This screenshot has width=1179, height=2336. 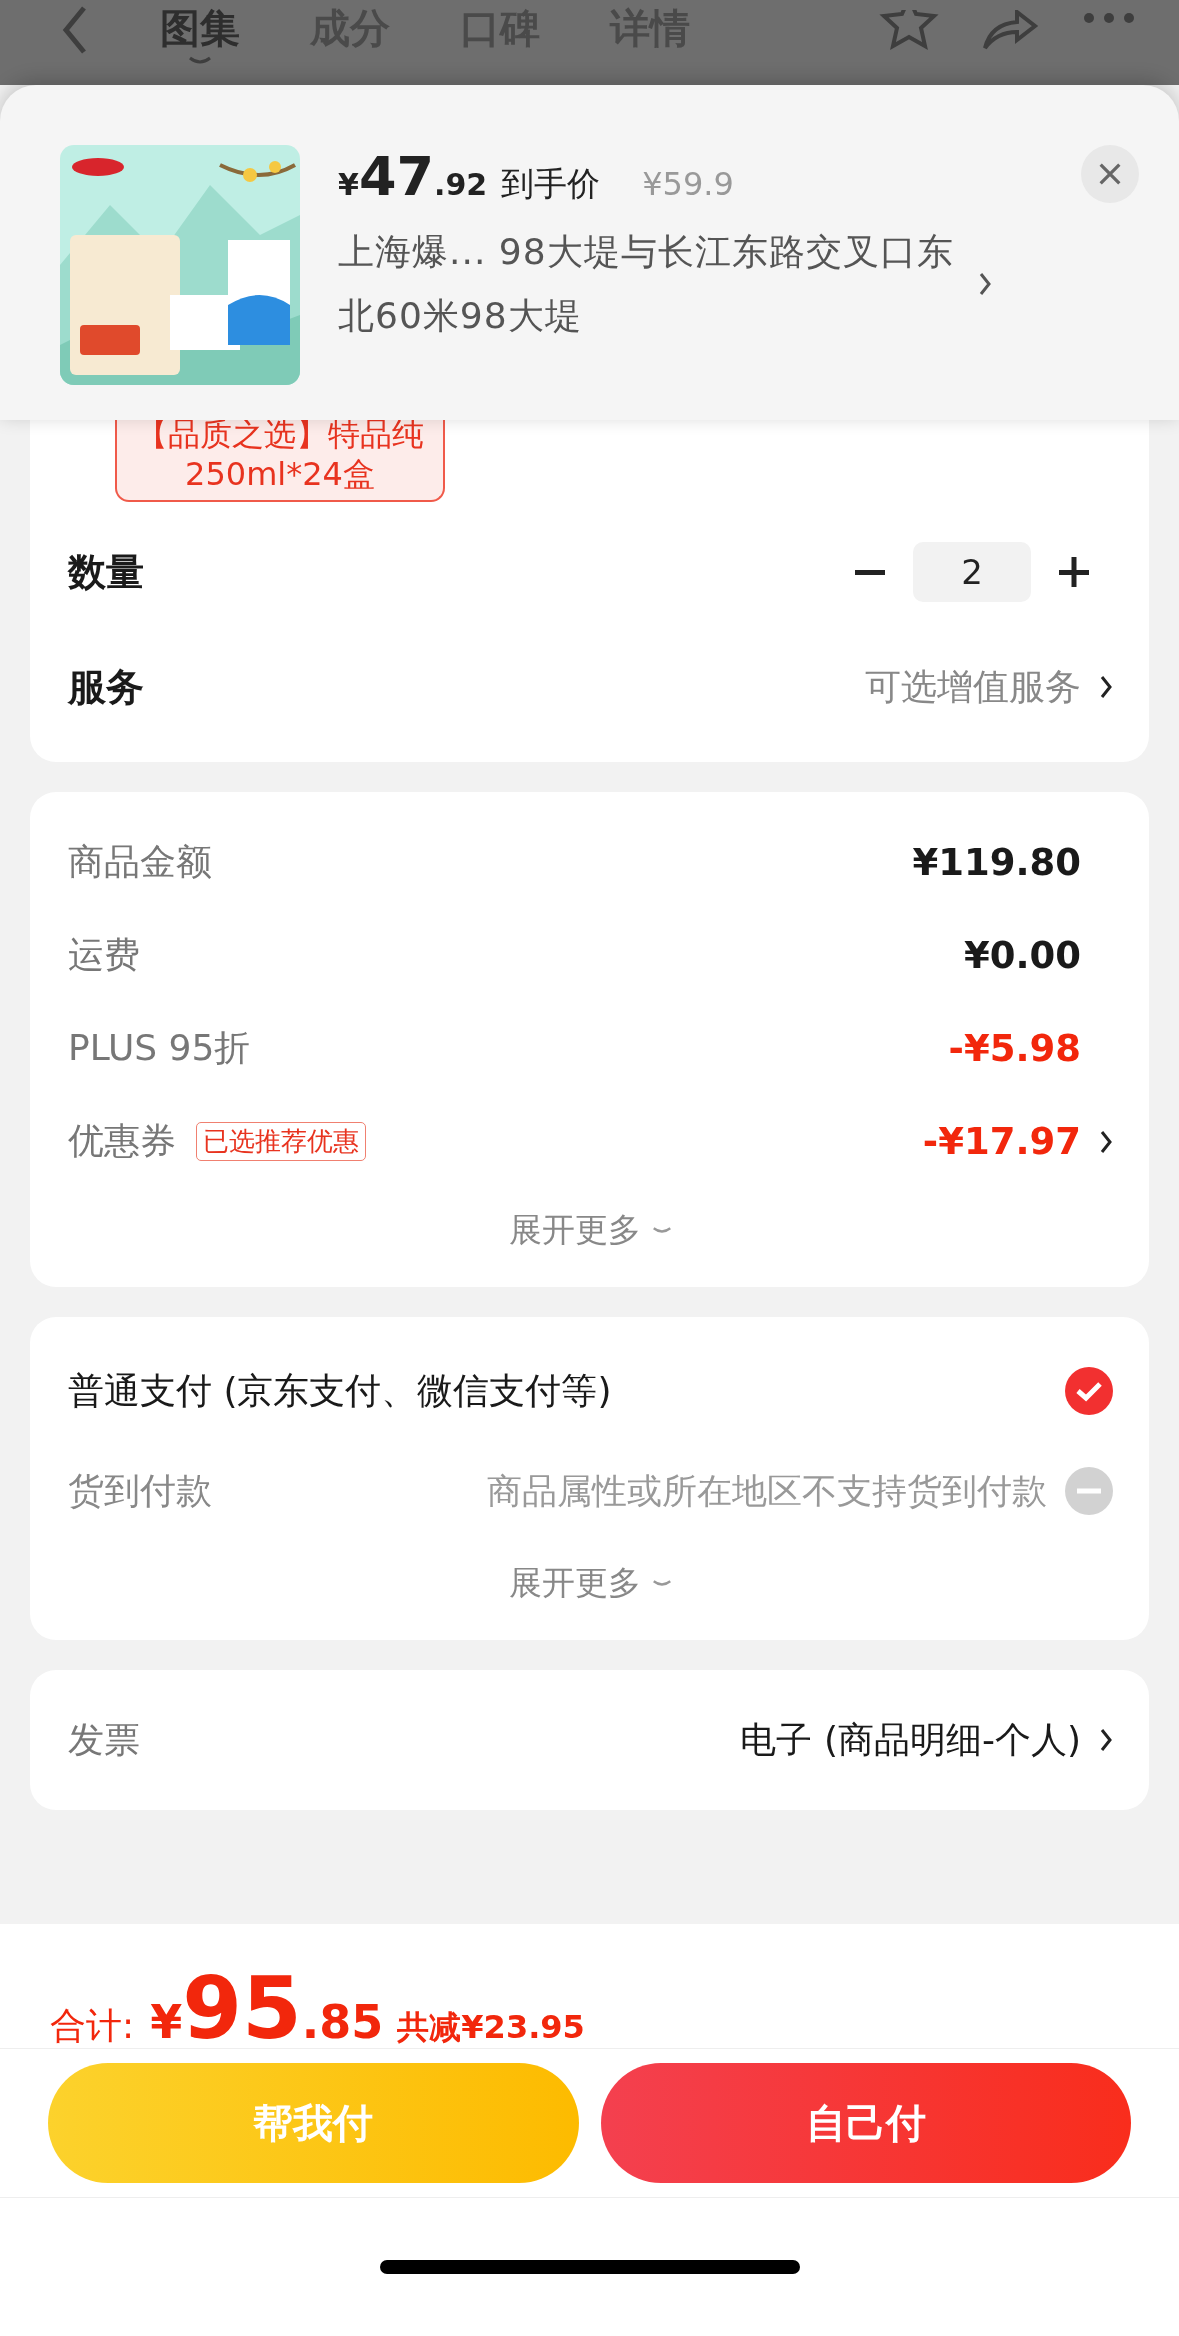 What do you see at coordinates (1022, 955) in the screenshot?
I see `cost-value: ¥0.00` at bounding box center [1022, 955].